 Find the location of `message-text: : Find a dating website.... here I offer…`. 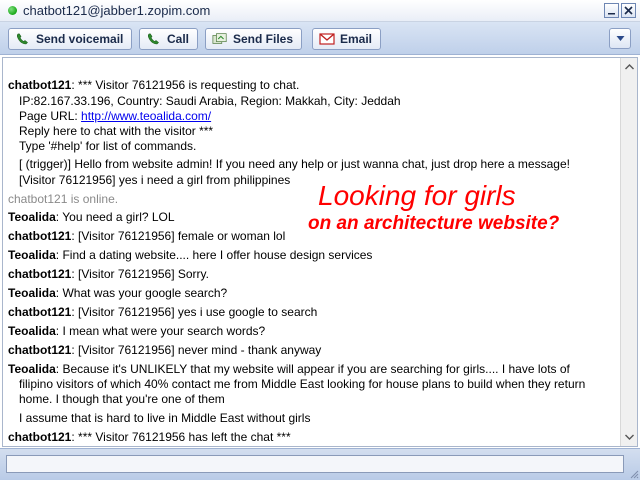

message-text: : Find a dating website.... here I offer… is located at coordinates (214, 255).